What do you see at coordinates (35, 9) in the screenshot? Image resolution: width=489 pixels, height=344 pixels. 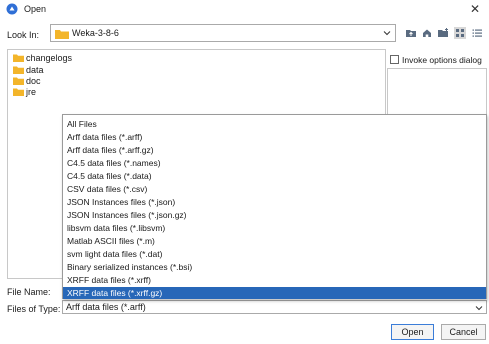 I see `window-title: Open` at bounding box center [35, 9].